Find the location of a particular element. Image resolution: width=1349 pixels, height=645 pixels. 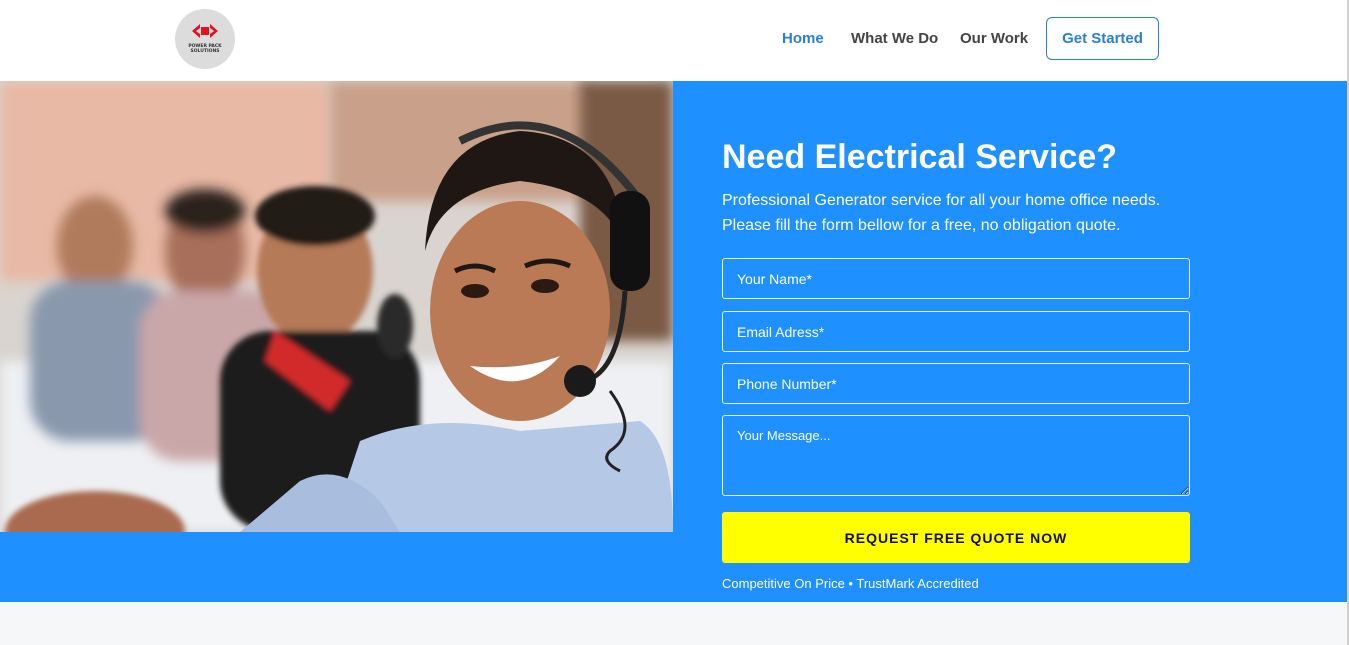

request-quote-button: REQUEST FREE QUOTE NOW is located at coordinates (956, 537).